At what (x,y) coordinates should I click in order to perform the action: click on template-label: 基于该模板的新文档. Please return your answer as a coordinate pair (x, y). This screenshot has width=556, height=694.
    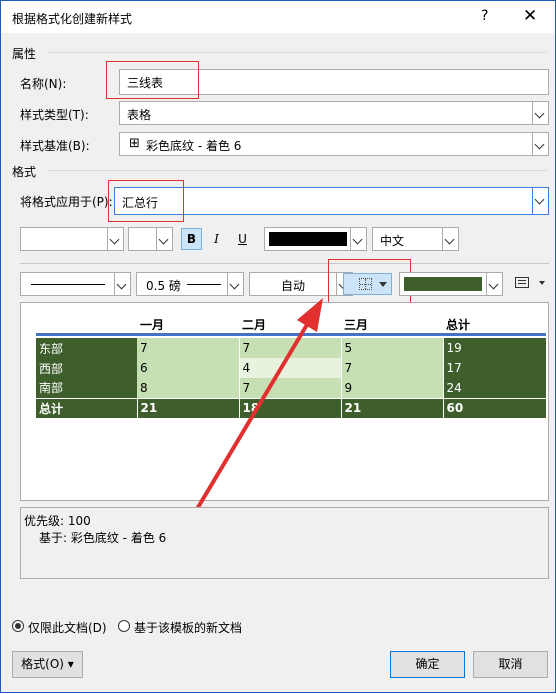
    Looking at the image, I should click on (188, 627).